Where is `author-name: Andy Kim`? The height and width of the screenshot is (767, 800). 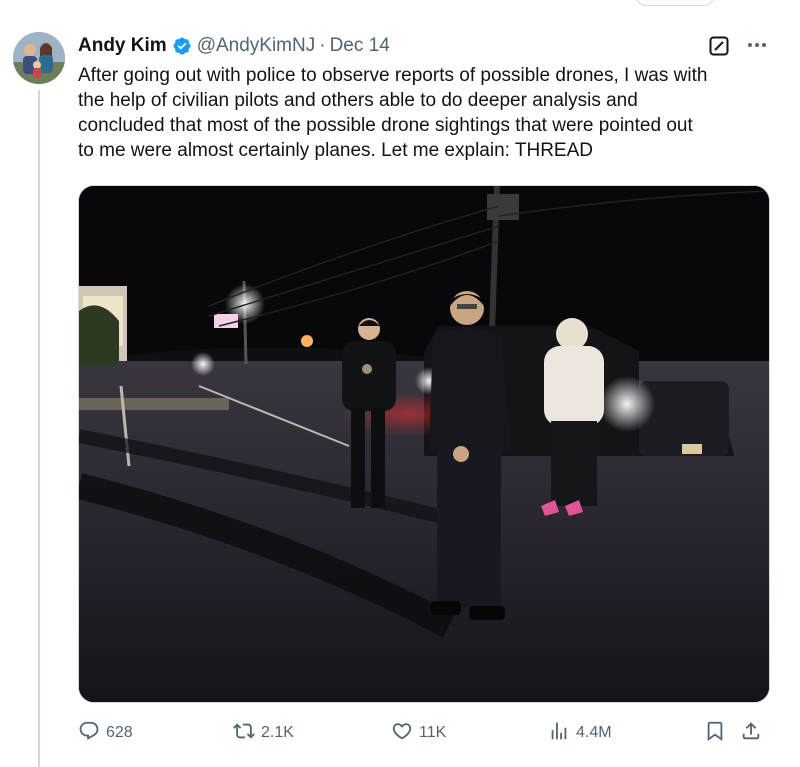
author-name: Andy Kim is located at coordinates (122, 46).